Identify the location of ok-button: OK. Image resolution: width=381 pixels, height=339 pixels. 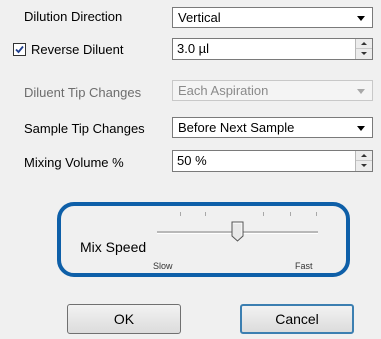
(124, 319).